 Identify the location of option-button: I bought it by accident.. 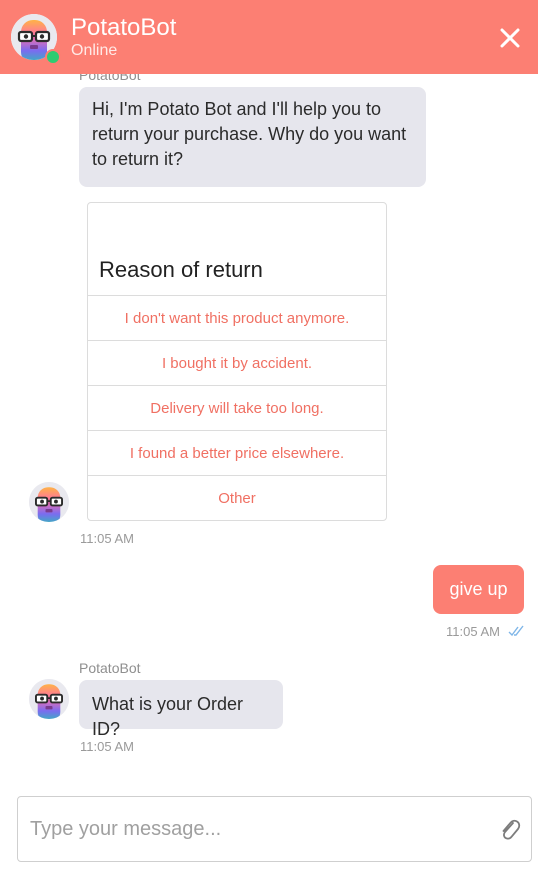
(237, 362).